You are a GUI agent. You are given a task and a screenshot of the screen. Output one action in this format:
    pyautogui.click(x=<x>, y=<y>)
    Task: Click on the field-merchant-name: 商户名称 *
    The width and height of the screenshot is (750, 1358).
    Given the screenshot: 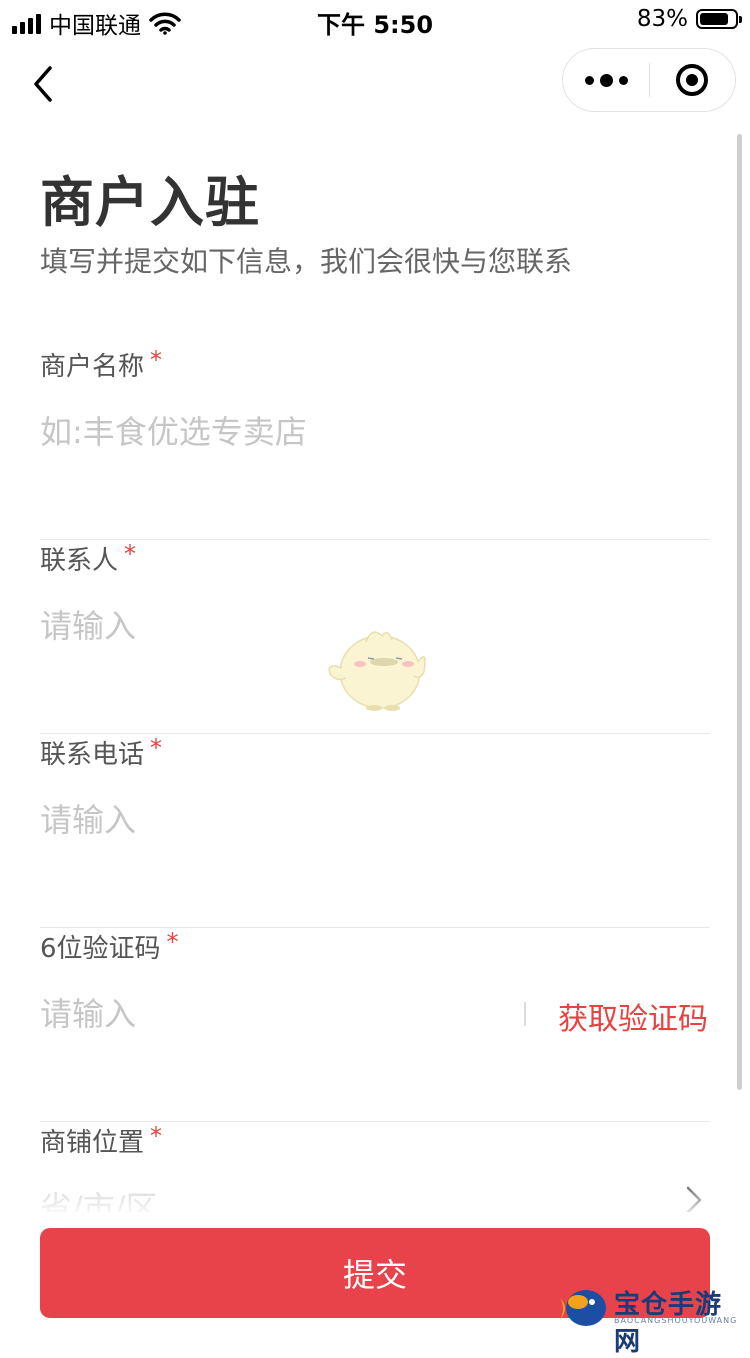 What is the action you would take?
    pyautogui.click(x=375, y=443)
    